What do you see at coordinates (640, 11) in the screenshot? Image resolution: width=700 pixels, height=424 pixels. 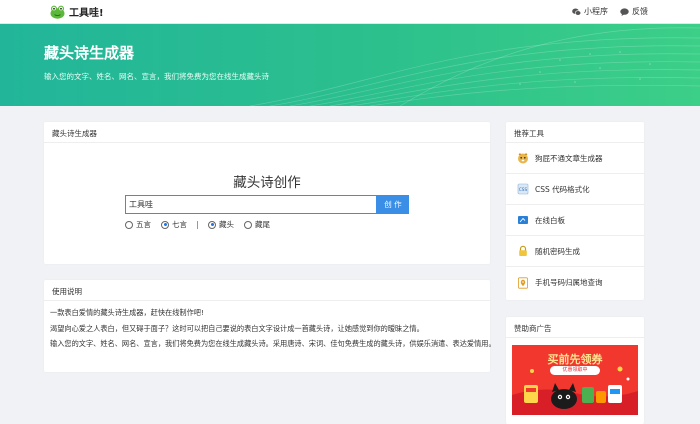 I see `feedback-label: 反馈` at bounding box center [640, 11].